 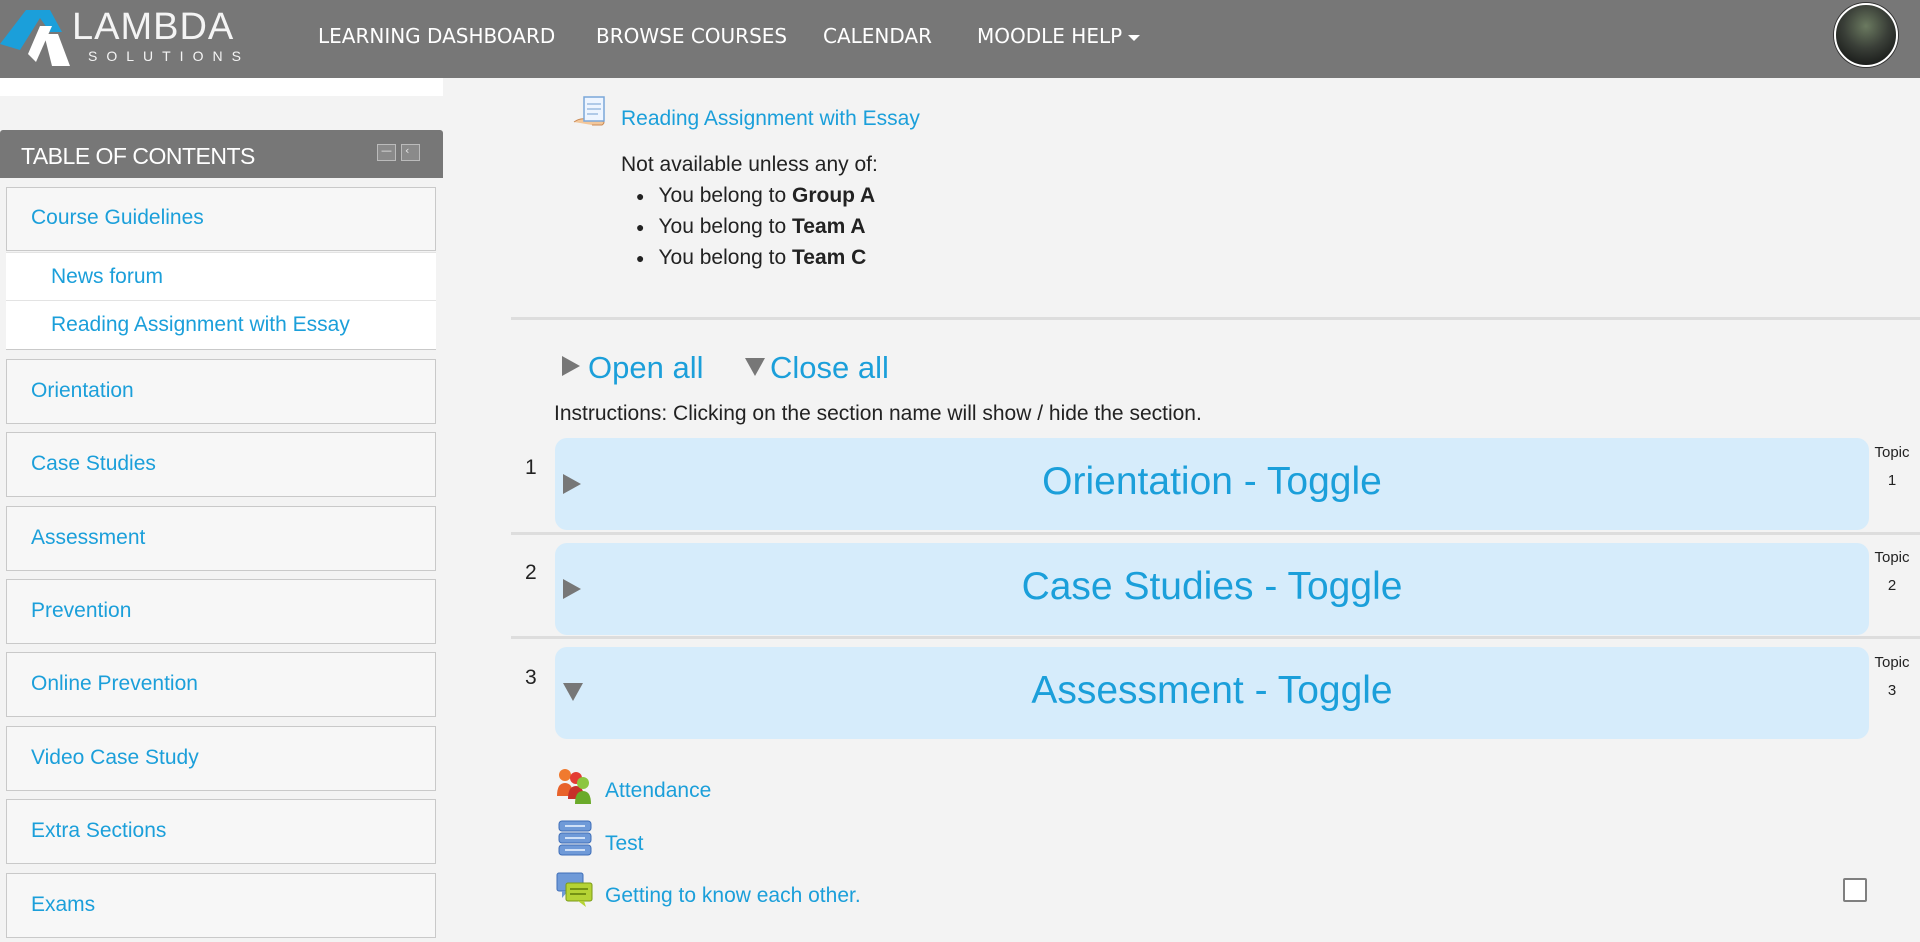 I want to click on topic-number: 2, so click(x=1892, y=585).